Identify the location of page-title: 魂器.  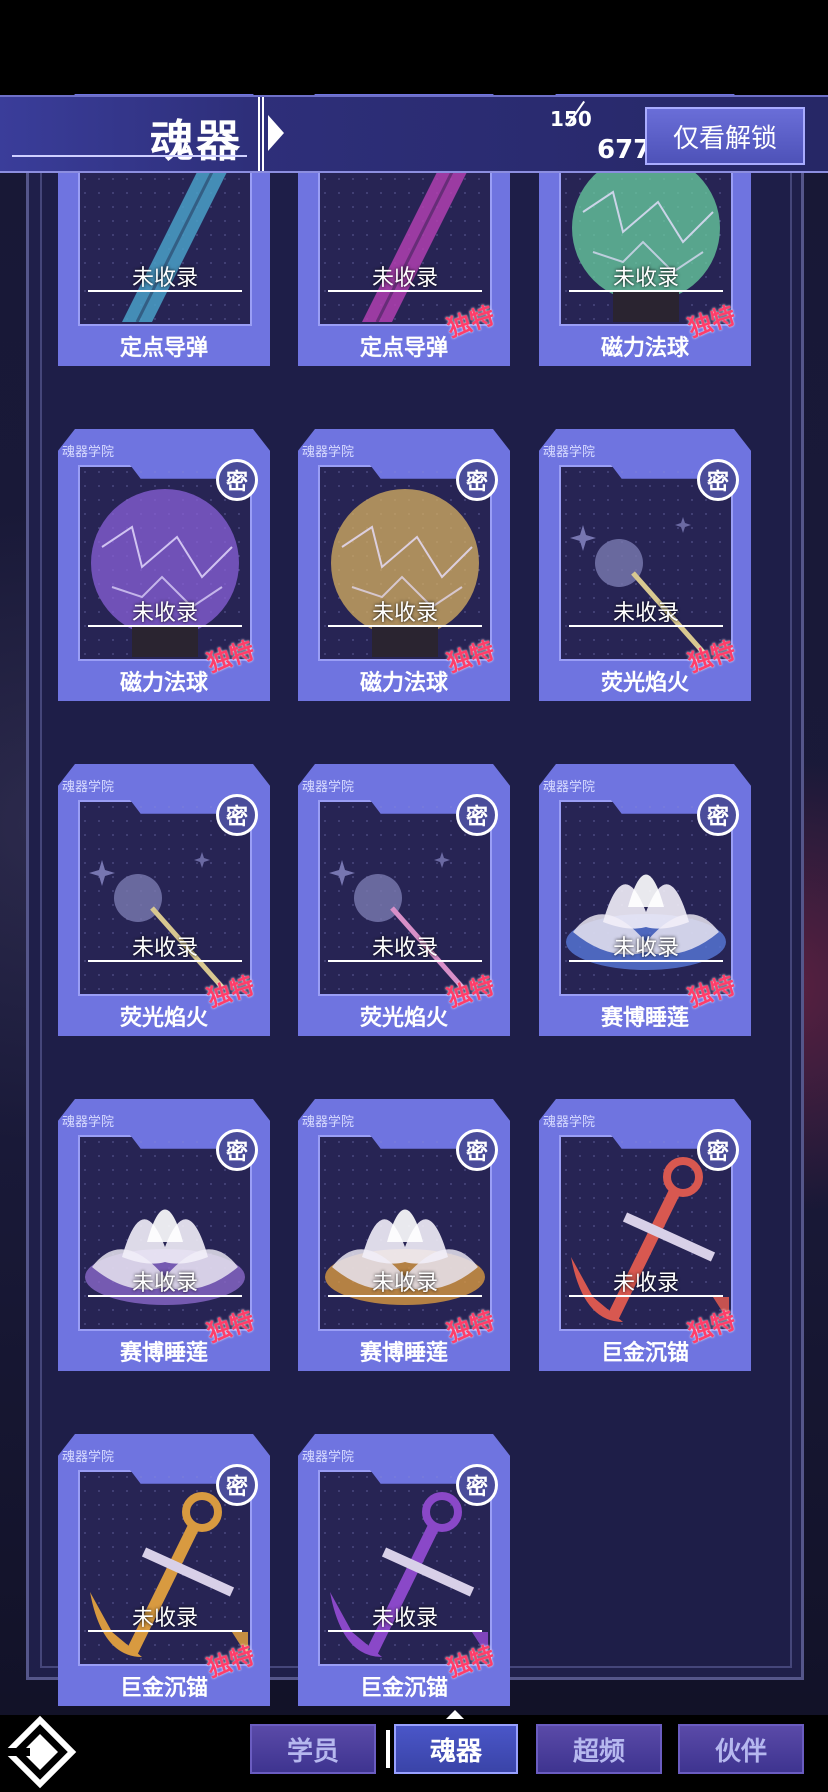
(196, 141).